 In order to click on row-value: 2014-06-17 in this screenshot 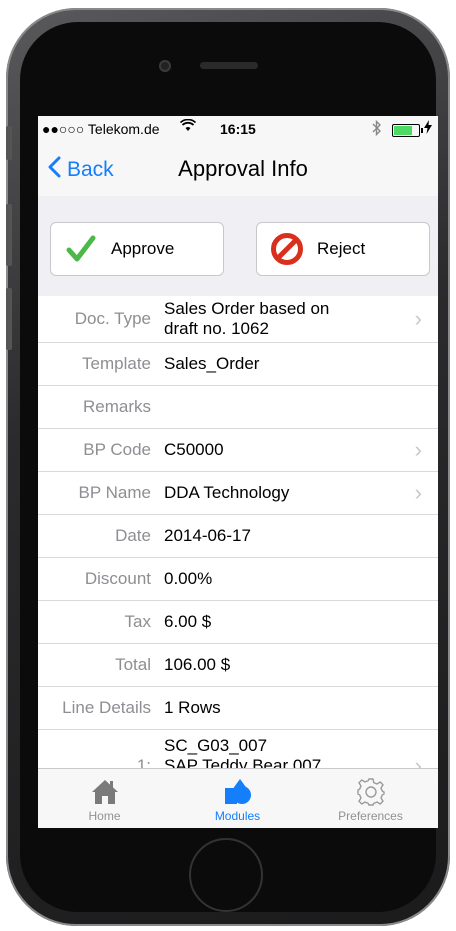, I will do `click(207, 535)`.